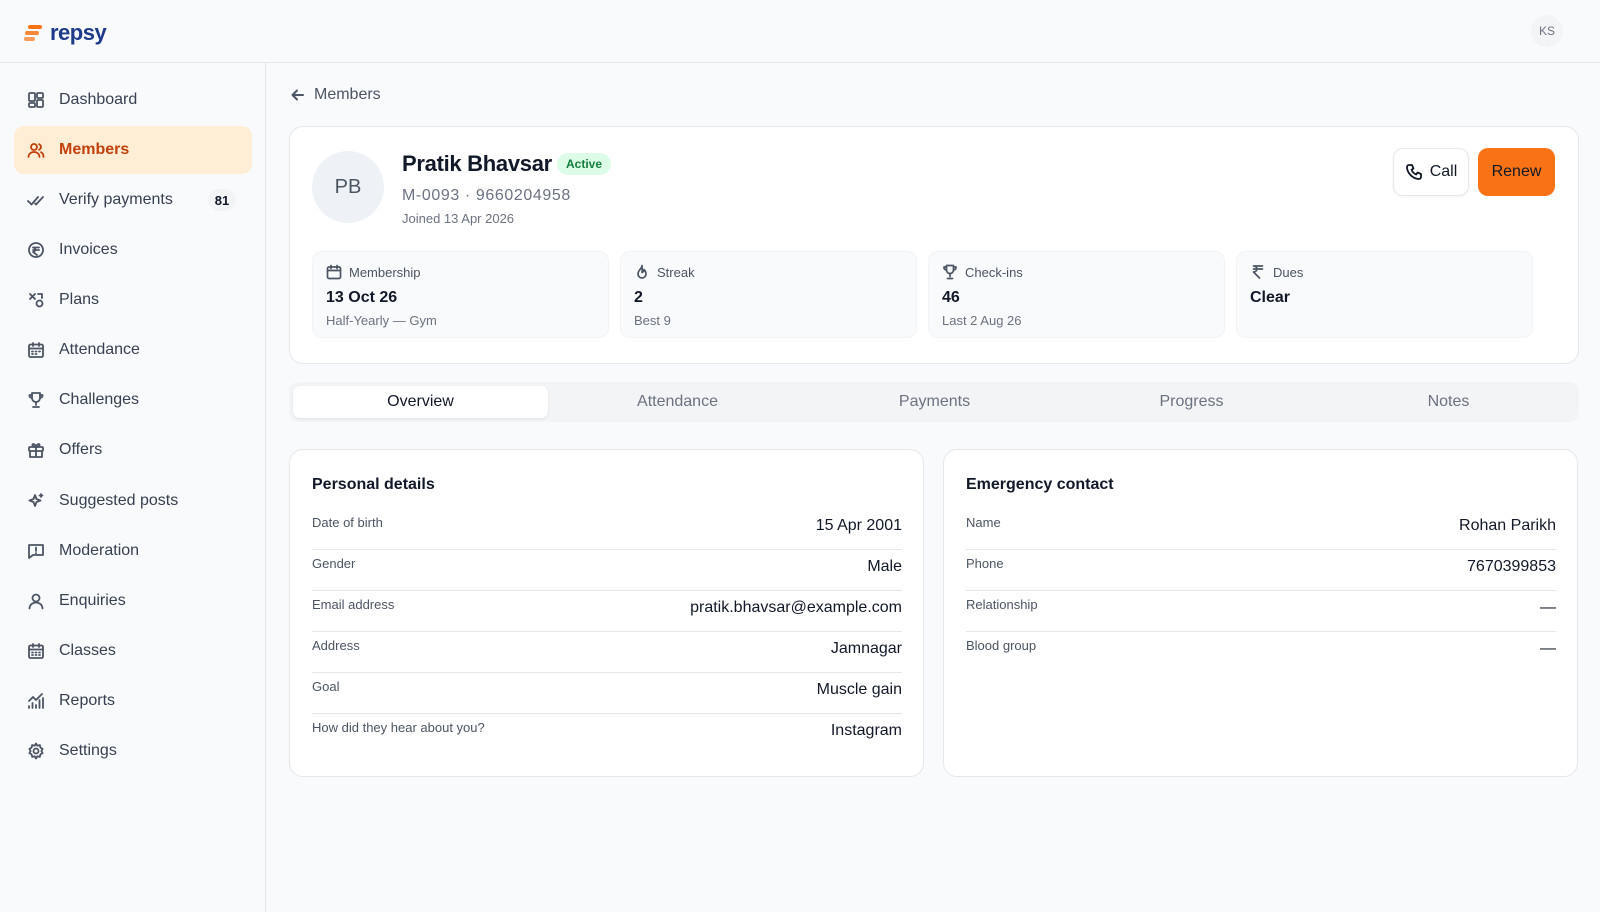 The image size is (1600, 912). I want to click on sidebar-item-dashboard: Dashboard, so click(133, 100).